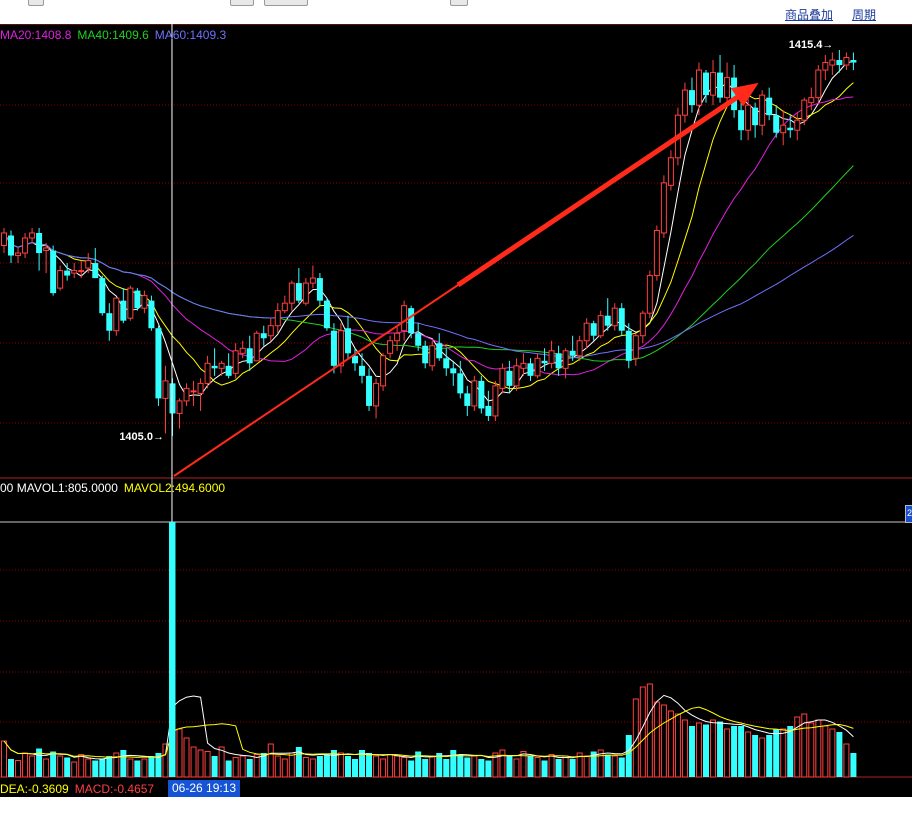 The height and width of the screenshot is (813, 912). I want to click on high-price-label: 1415.4→, so click(811, 45).